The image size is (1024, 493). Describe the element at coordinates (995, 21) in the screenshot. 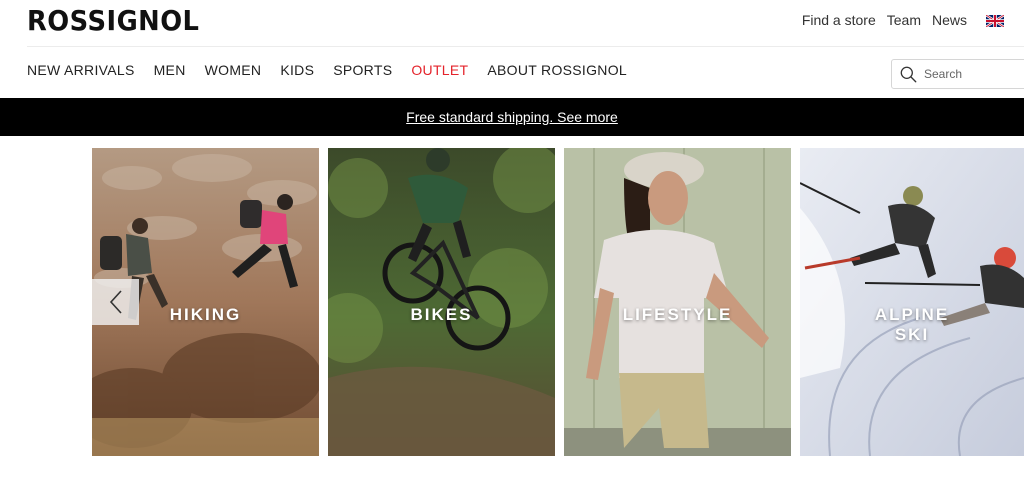

I see `uk-flag-icon` at that location.